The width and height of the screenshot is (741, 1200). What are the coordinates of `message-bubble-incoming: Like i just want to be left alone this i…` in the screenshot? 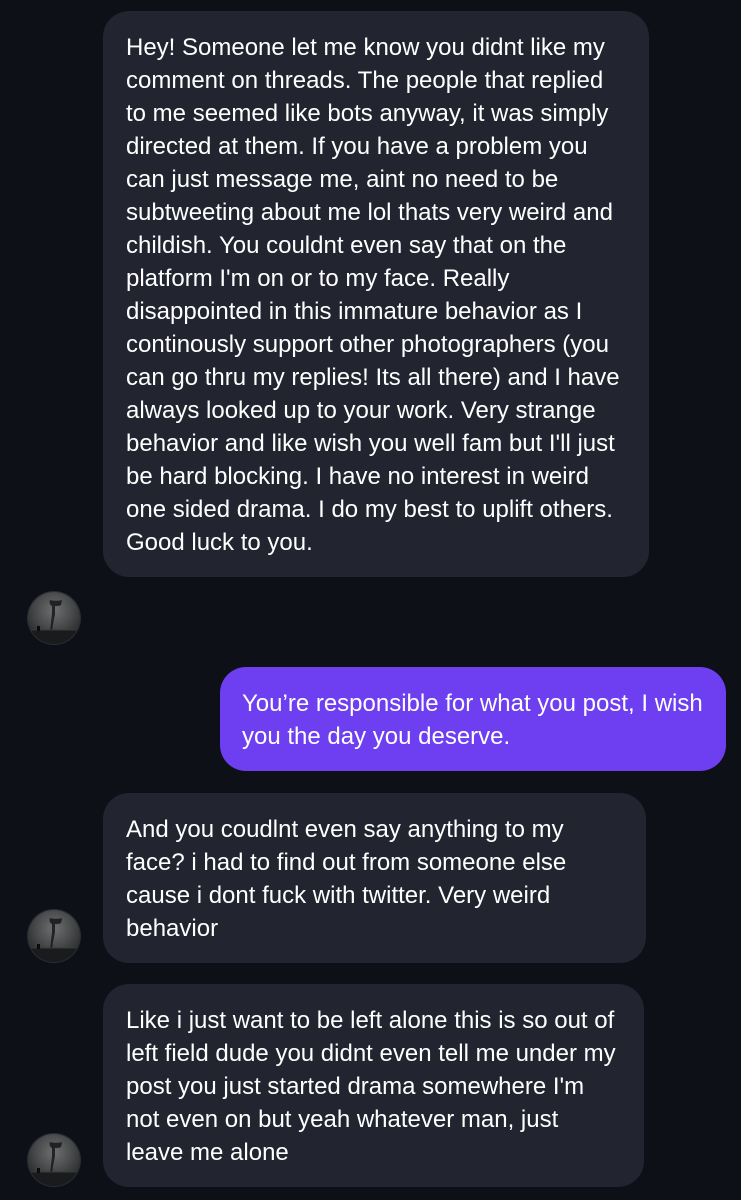 It's located at (373, 1085).